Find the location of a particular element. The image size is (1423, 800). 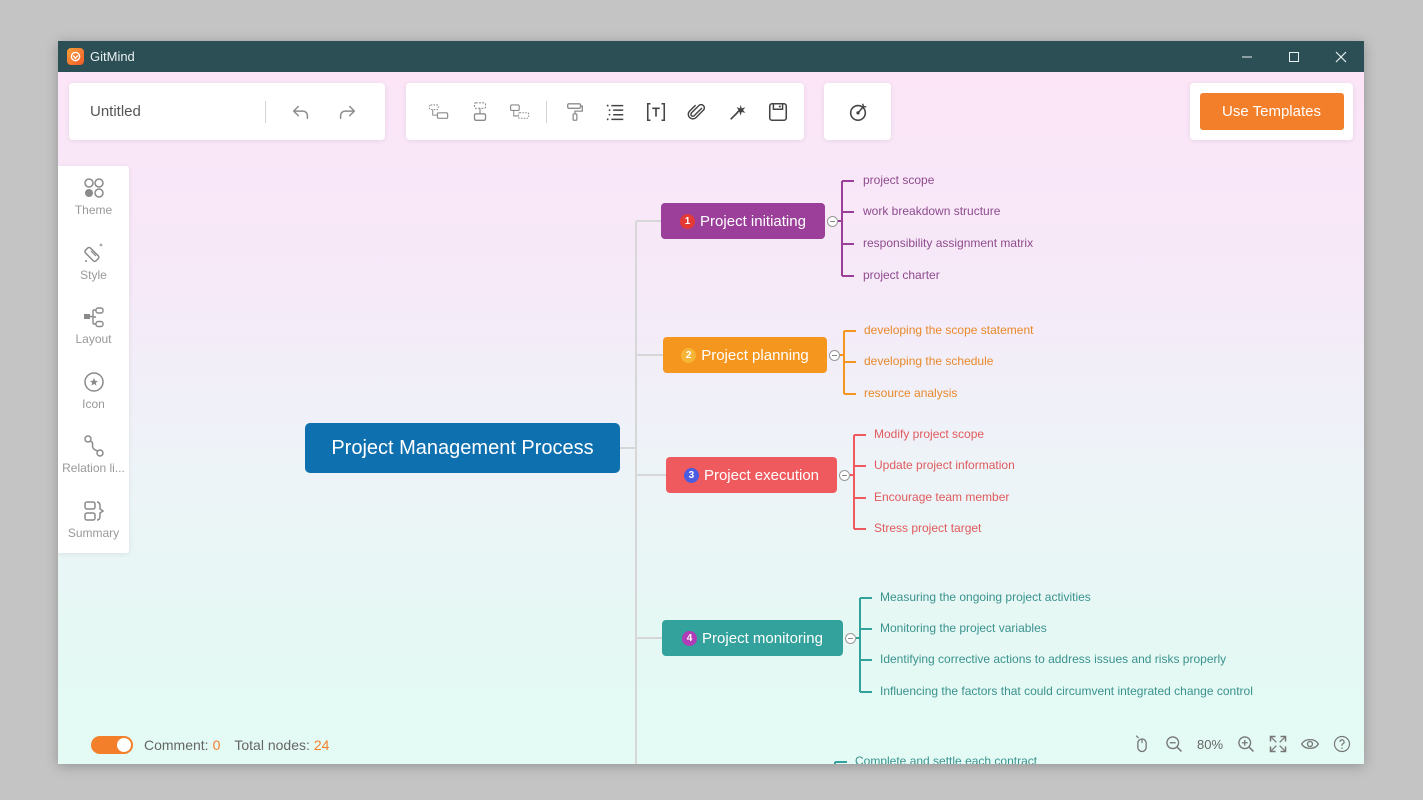

sidebar-item-summary: Summary is located at coordinates (93, 529).